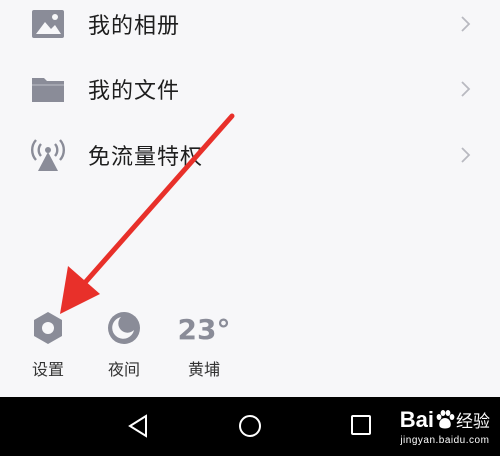 The height and width of the screenshot is (456, 500). What do you see at coordinates (203, 369) in the screenshot?
I see `weather-location: 黄埔` at bounding box center [203, 369].